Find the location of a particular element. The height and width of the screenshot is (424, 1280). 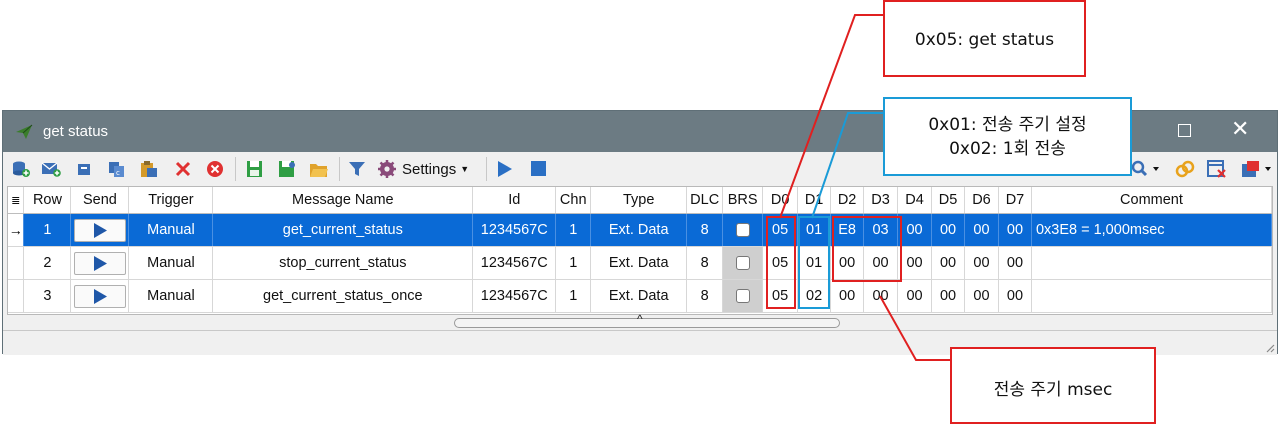

d0-leader-line is located at coordinates (831, 116).